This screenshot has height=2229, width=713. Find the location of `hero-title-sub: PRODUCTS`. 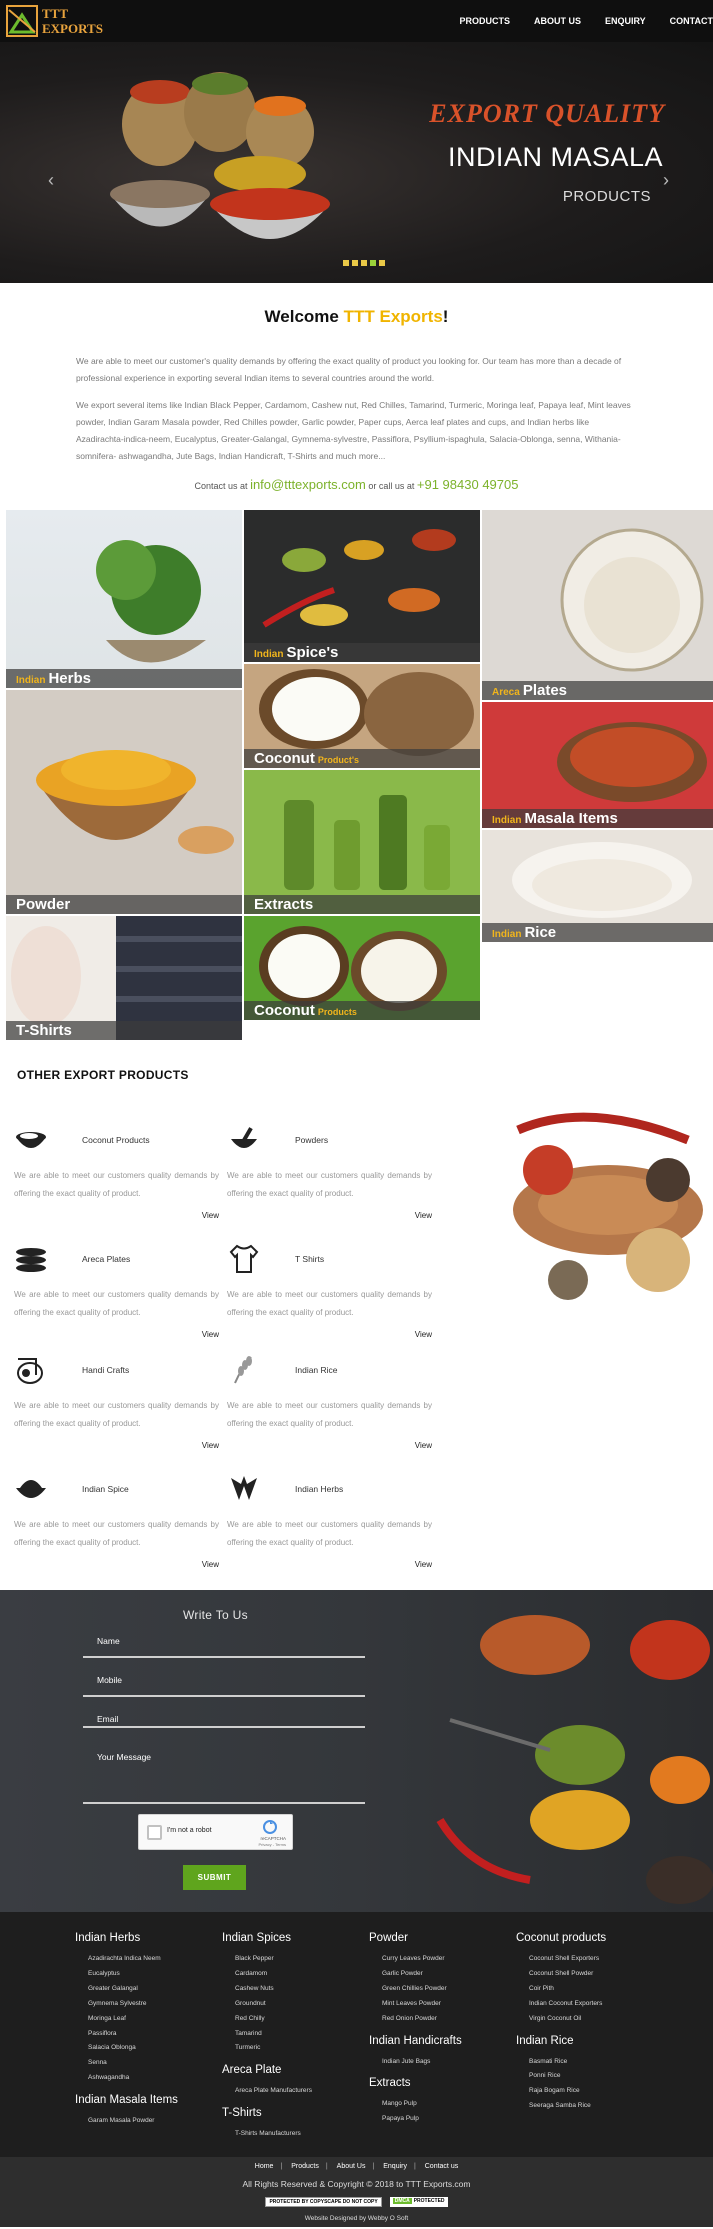

hero-title-sub: PRODUCTS is located at coordinates (606, 196).